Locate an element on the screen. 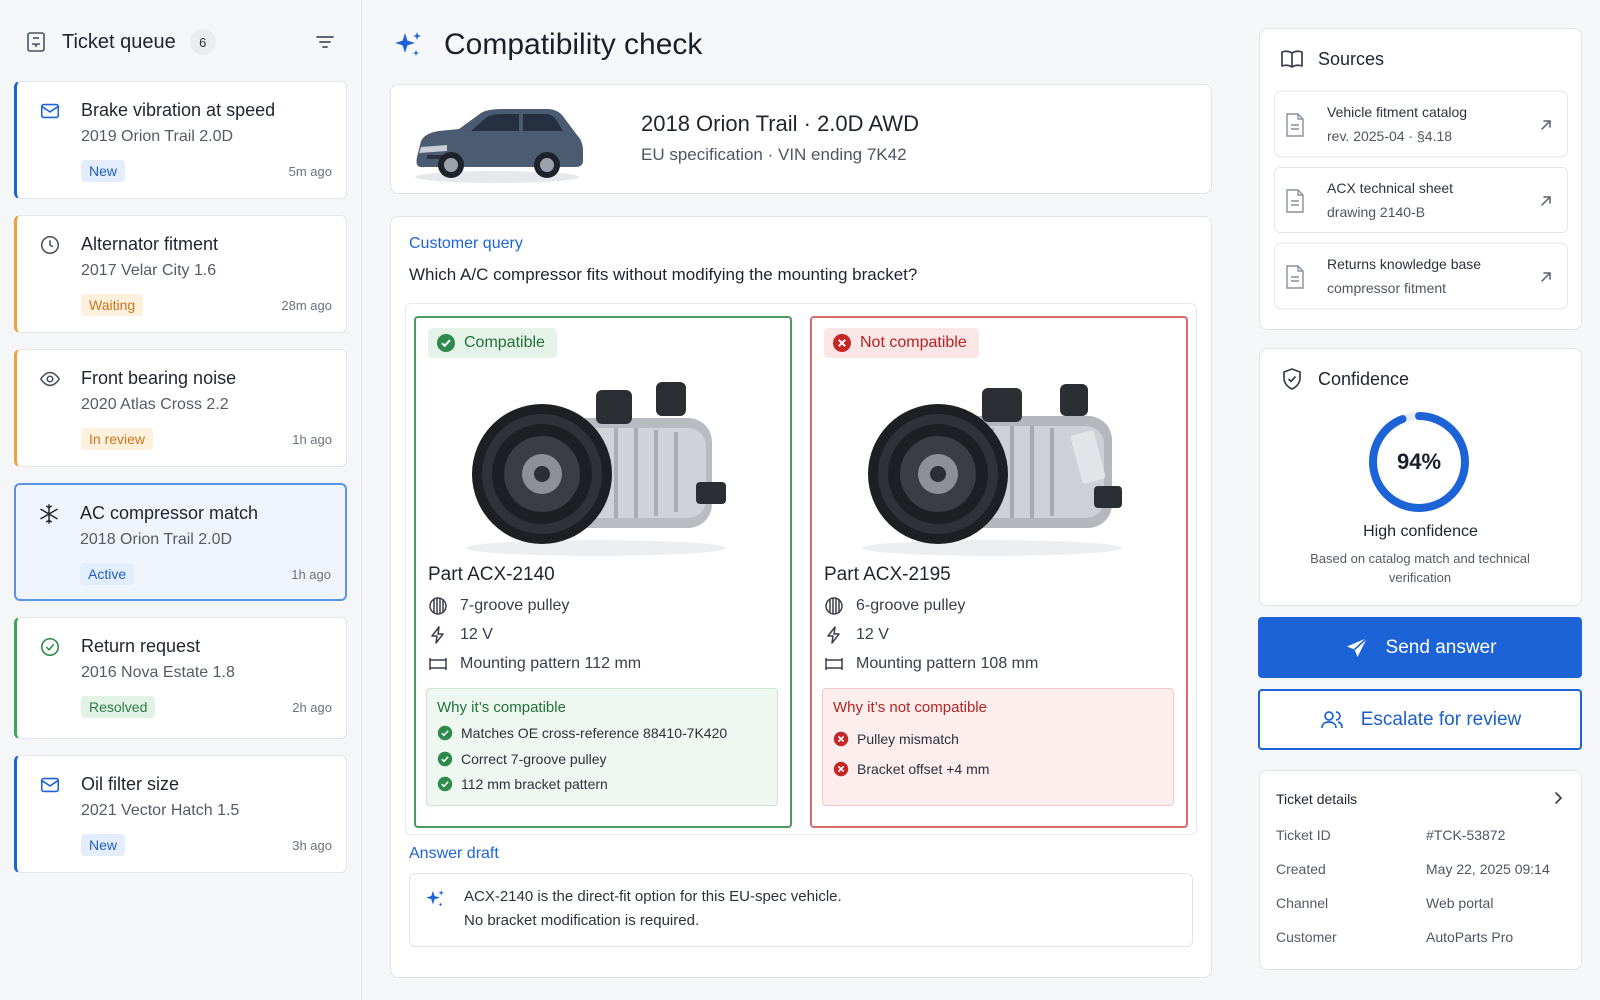 The width and height of the screenshot is (1600, 1000). mounting-icon is located at coordinates (438, 664).